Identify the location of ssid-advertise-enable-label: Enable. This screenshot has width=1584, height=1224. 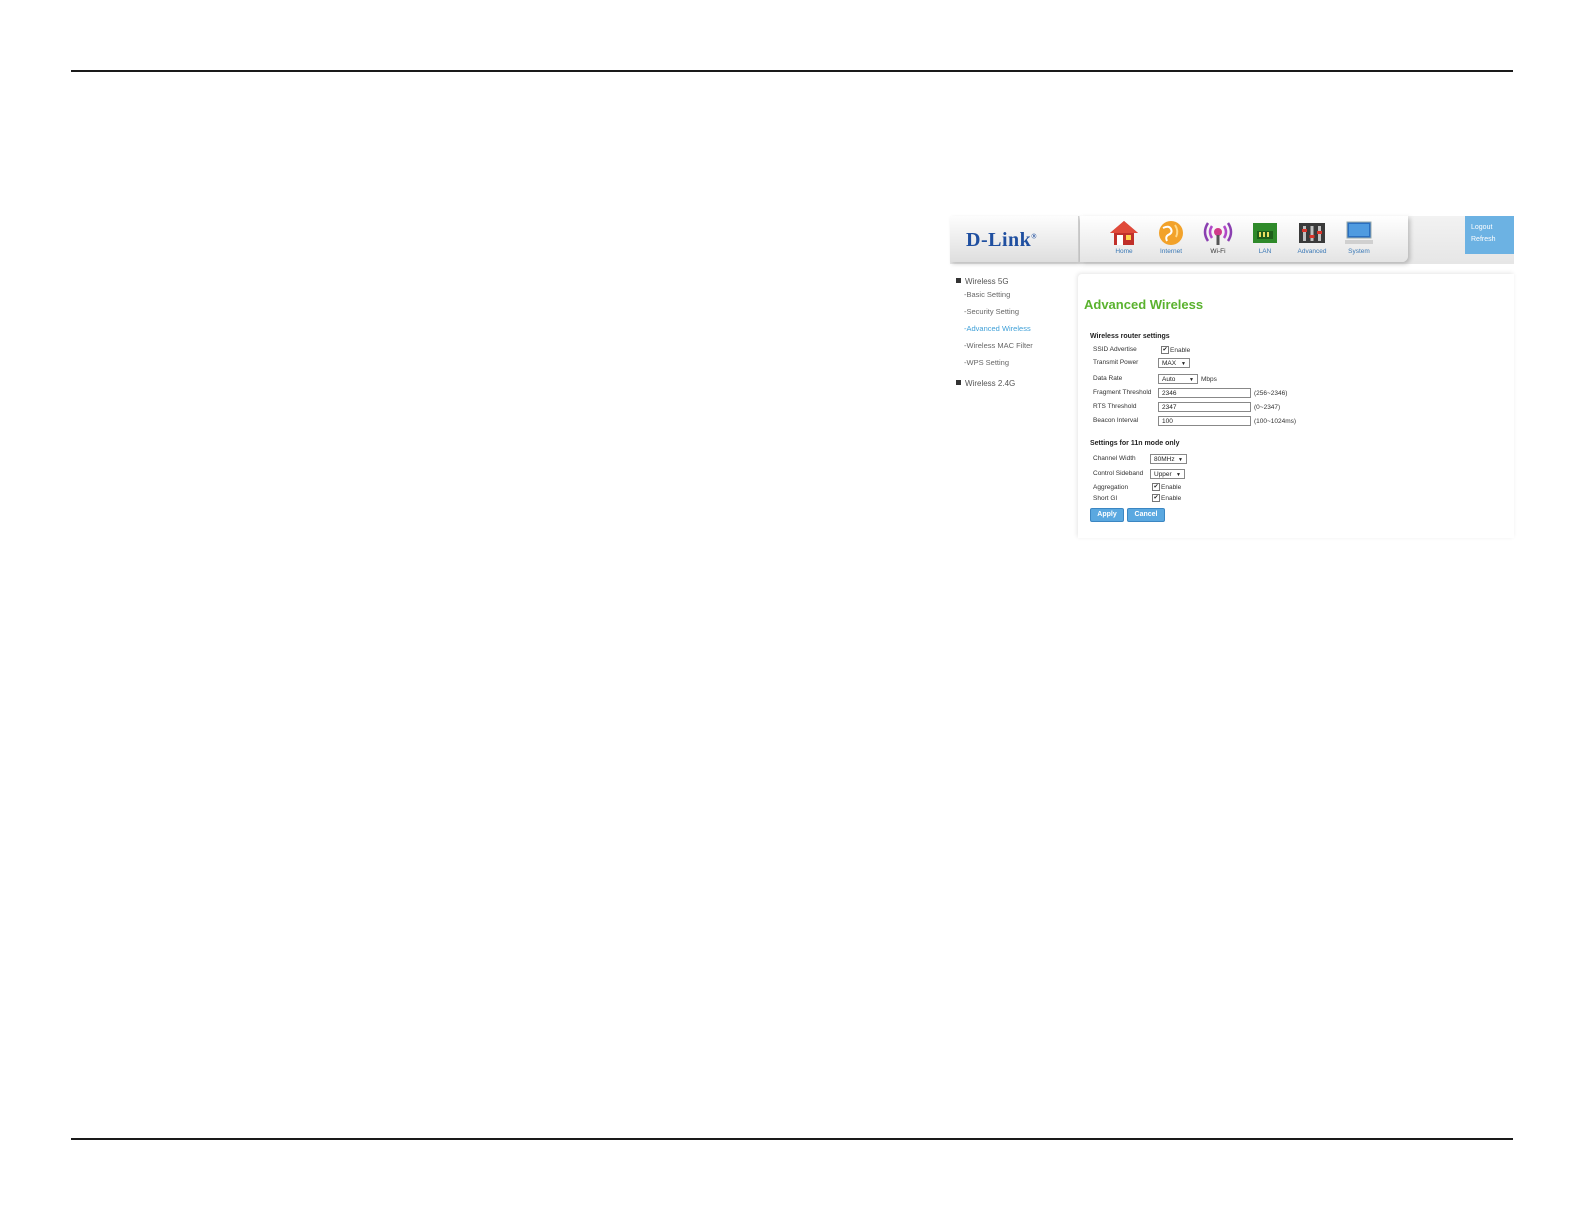
(1180, 350).